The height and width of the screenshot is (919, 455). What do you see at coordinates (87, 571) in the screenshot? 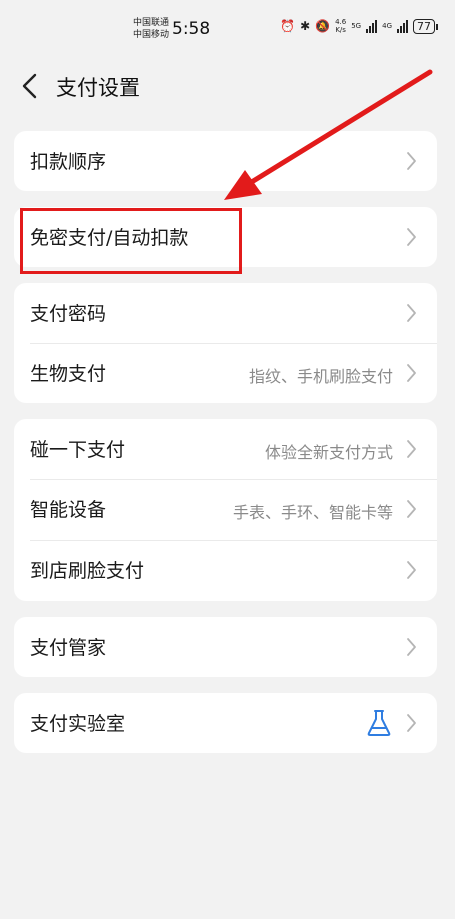
I see `item-label: 到店刷脸支付` at bounding box center [87, 571].